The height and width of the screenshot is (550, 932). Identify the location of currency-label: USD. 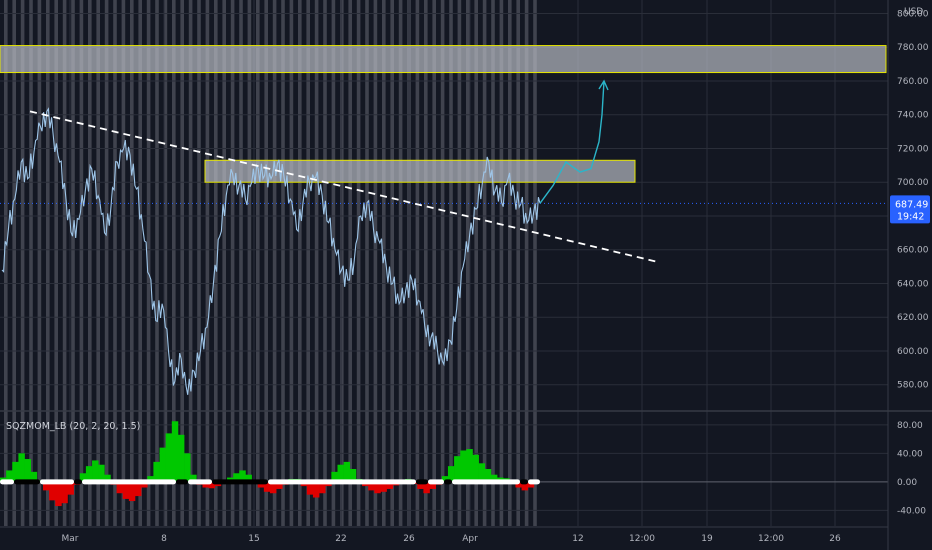
(913, 12).